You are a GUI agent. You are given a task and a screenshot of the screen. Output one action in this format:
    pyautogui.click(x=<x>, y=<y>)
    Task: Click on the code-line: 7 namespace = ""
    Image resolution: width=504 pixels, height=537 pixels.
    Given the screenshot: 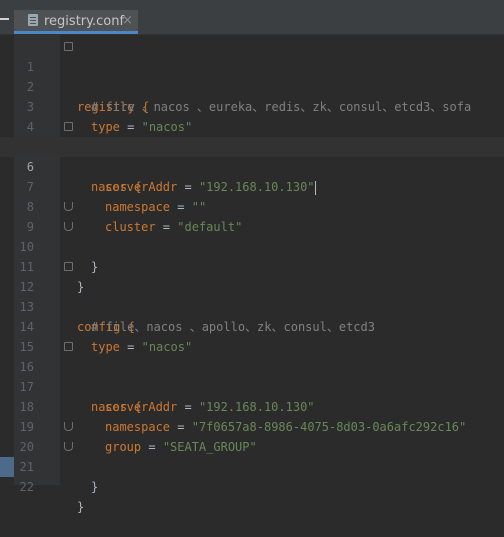 What is the action you would take?
    pyautogui.click(x=252, y=185)
    